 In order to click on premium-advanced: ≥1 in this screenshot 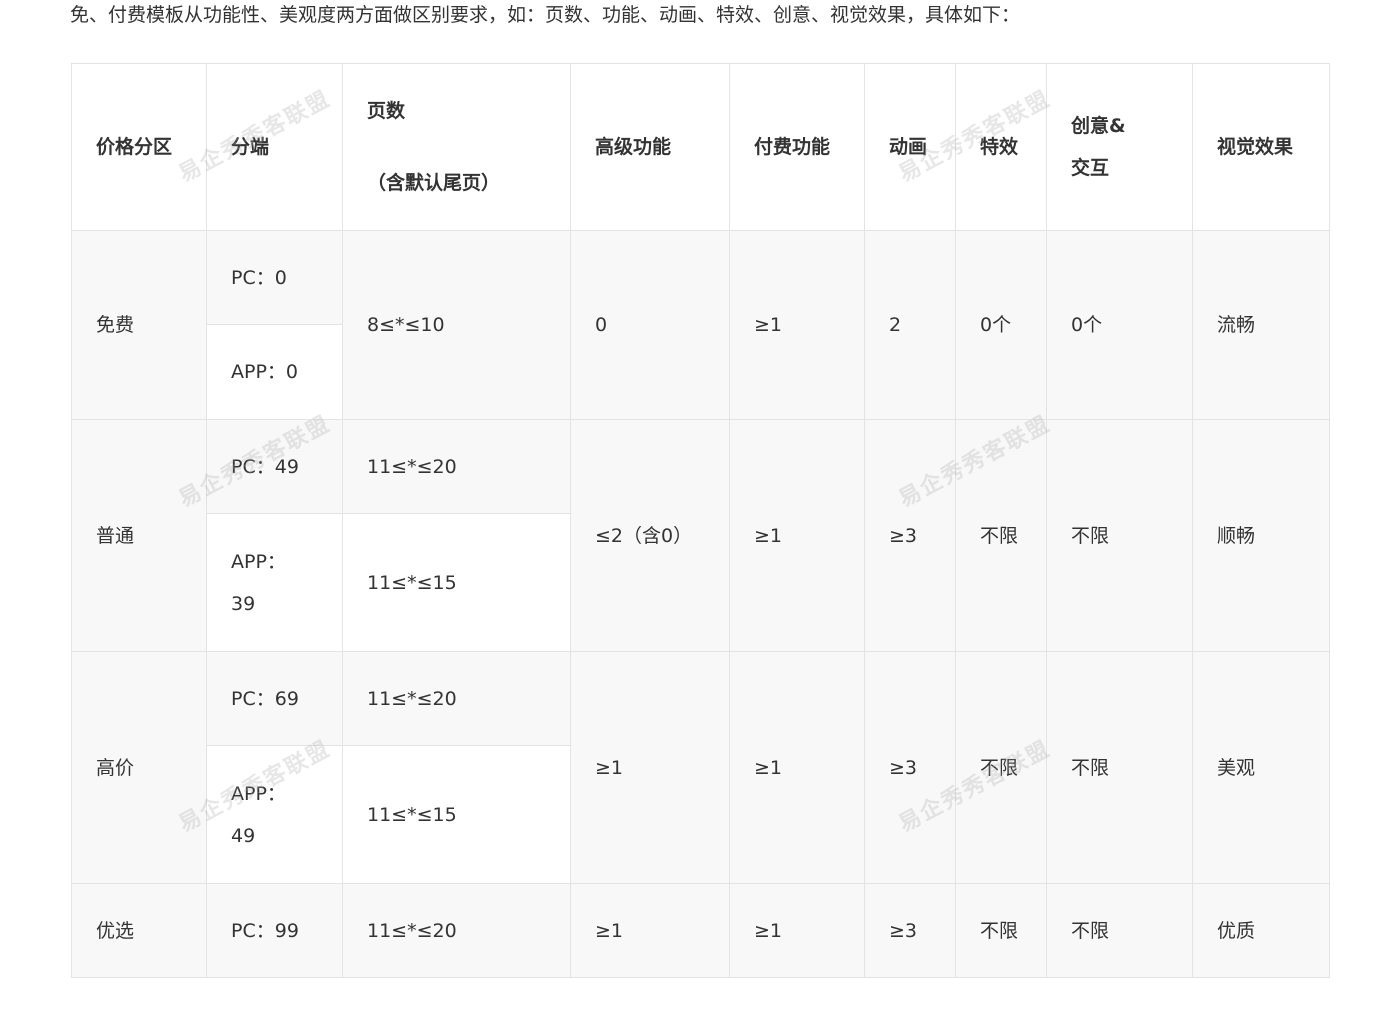, I will do `click(650, 767)`.